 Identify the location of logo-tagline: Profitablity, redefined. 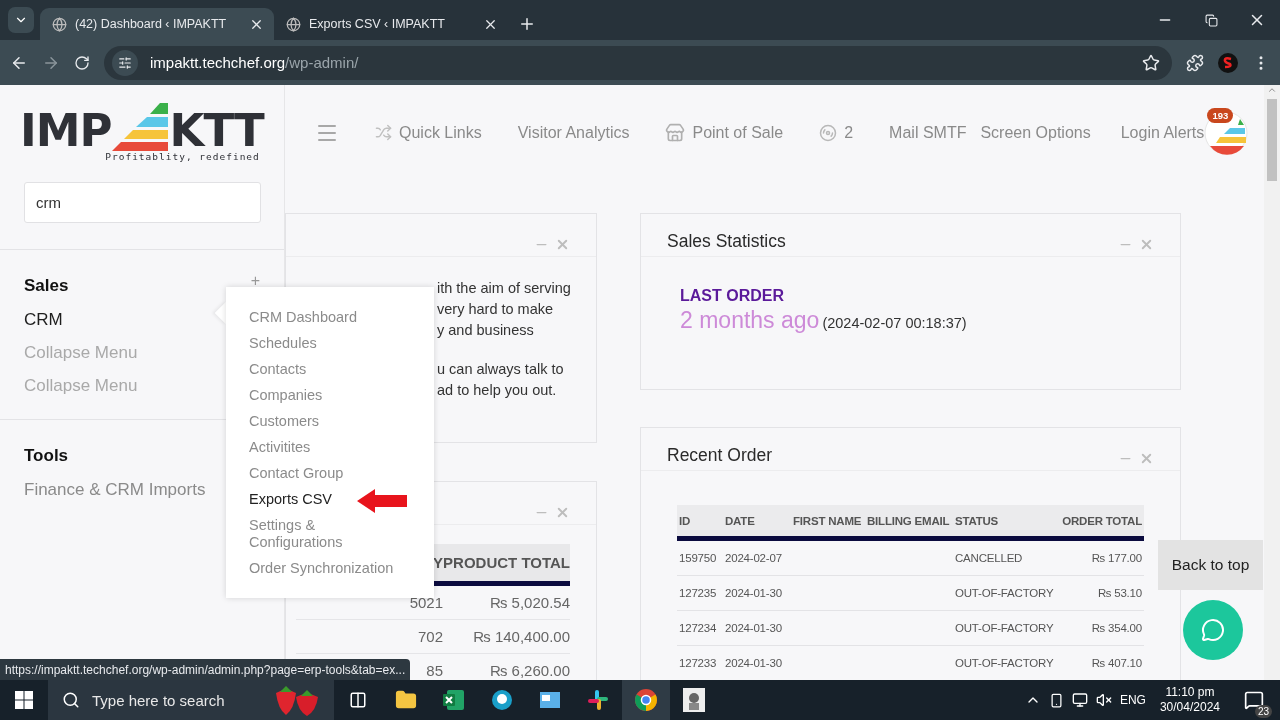
(182, 156).